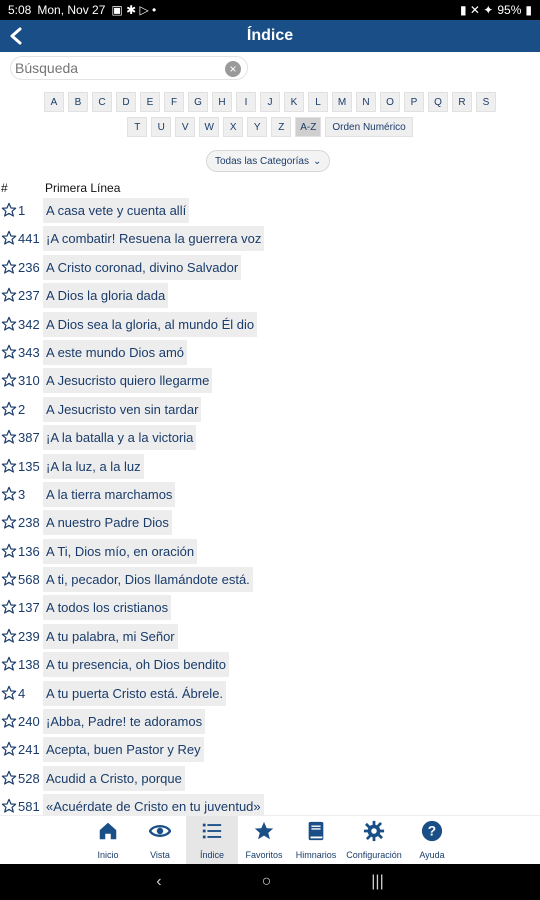 The height and width of the screenshot is (900, 540). I want to click on letter-filter-s: S, so click(486, 102).